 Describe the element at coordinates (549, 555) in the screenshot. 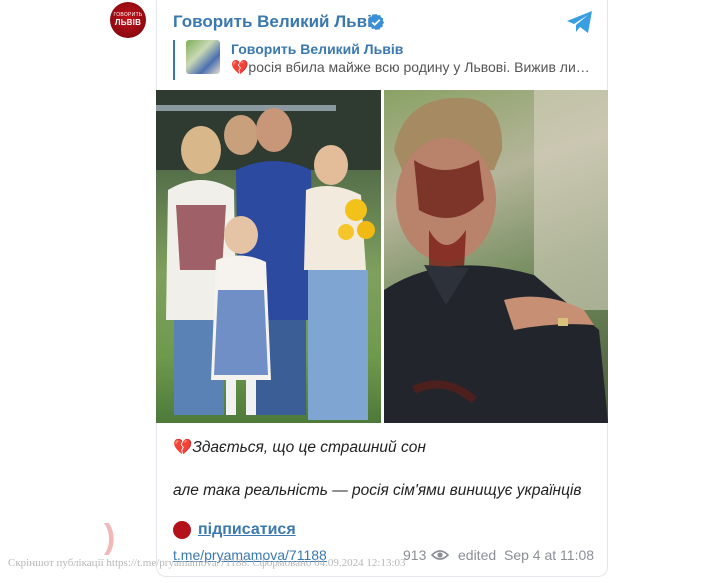

I see `post-date: Sep 4 at 11:08` at that location.